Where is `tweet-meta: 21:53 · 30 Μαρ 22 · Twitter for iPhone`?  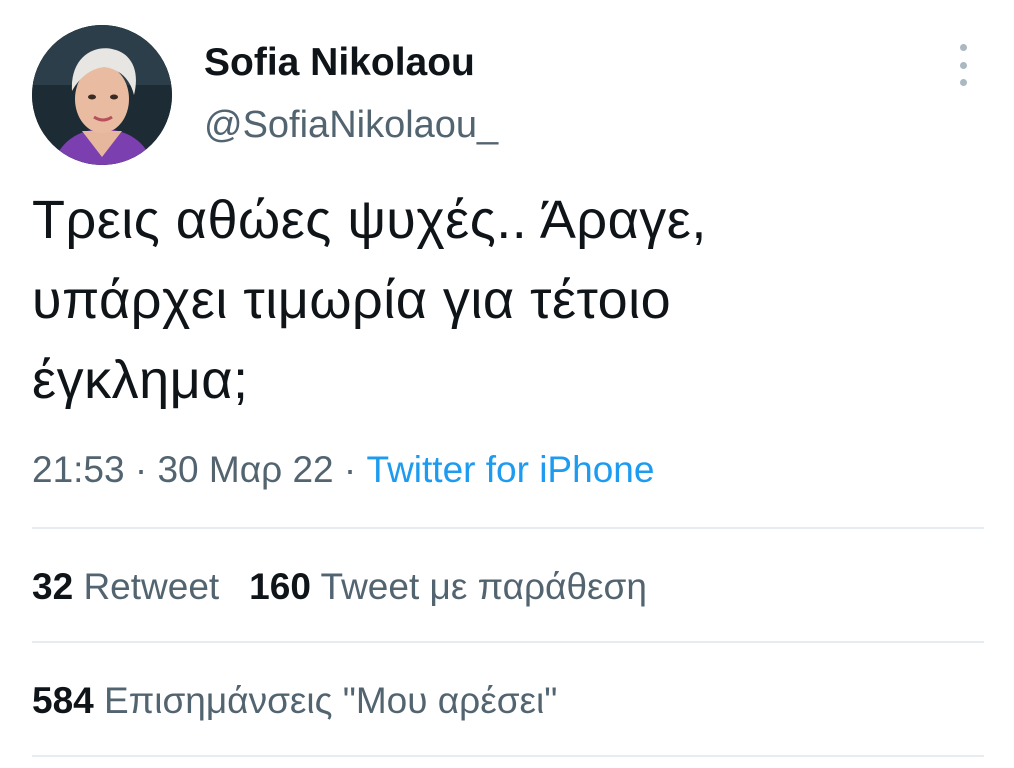 tweet-meta: 21:53 · 30 Μαρ 22 · Twitter for iPhone is located at coordinates (343, 470).